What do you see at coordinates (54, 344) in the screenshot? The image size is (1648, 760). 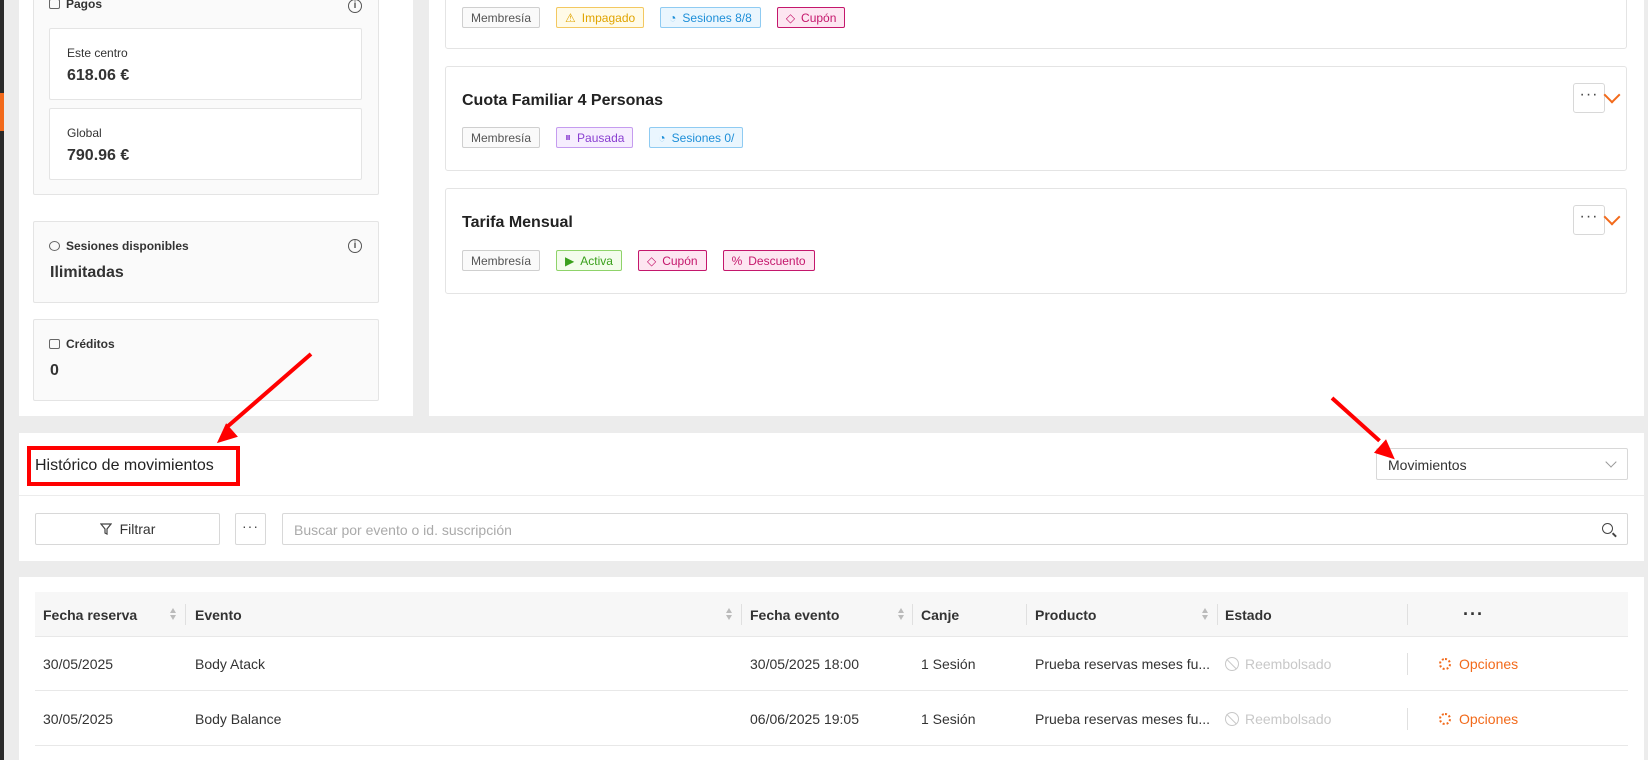 I see `wallet-icon` at bounding box center [54, 344].